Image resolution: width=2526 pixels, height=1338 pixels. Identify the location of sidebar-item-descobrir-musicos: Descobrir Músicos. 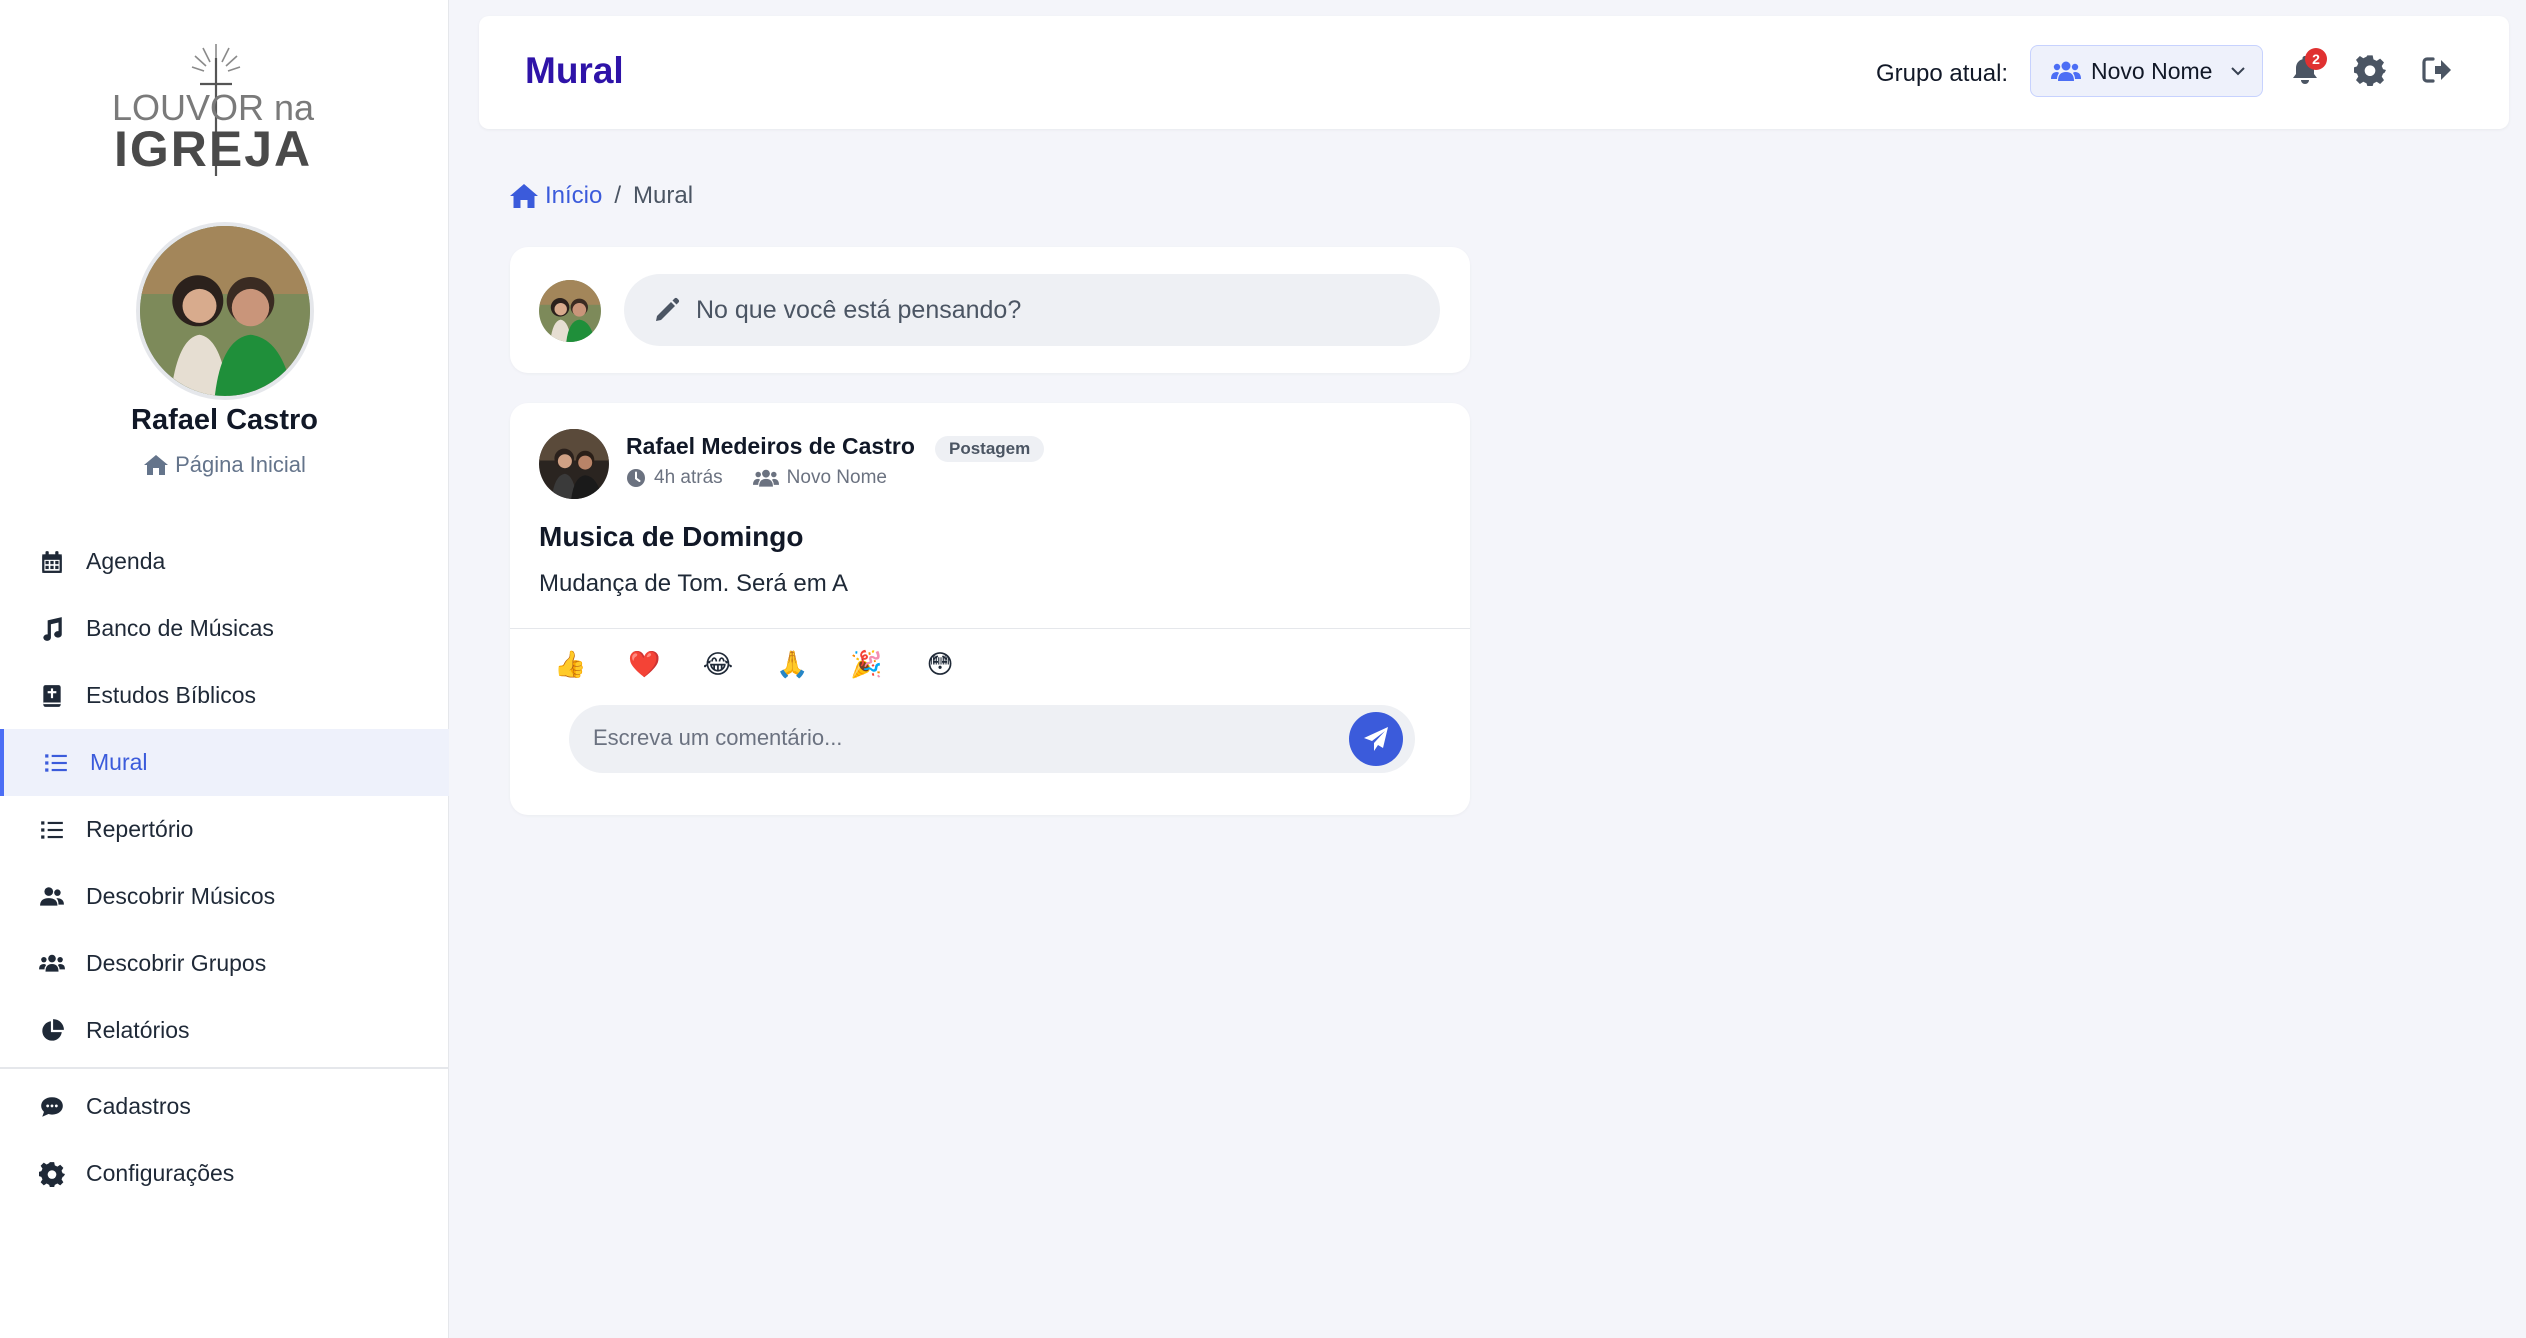
(224, 896).